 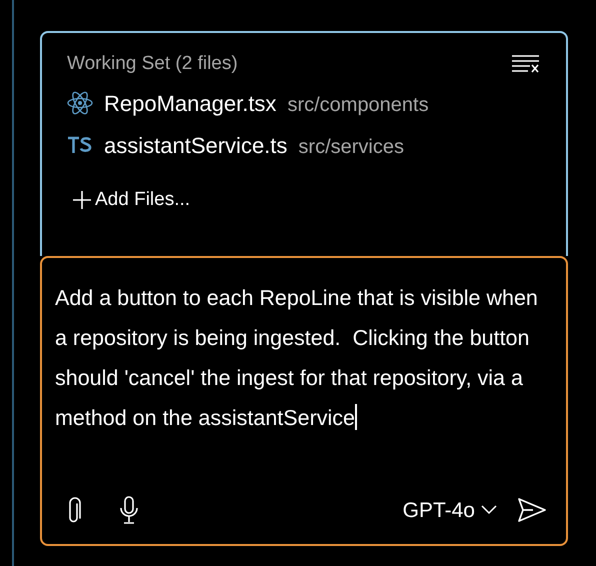 I want to click on paperclip-icon, so click(x=75, y=510).